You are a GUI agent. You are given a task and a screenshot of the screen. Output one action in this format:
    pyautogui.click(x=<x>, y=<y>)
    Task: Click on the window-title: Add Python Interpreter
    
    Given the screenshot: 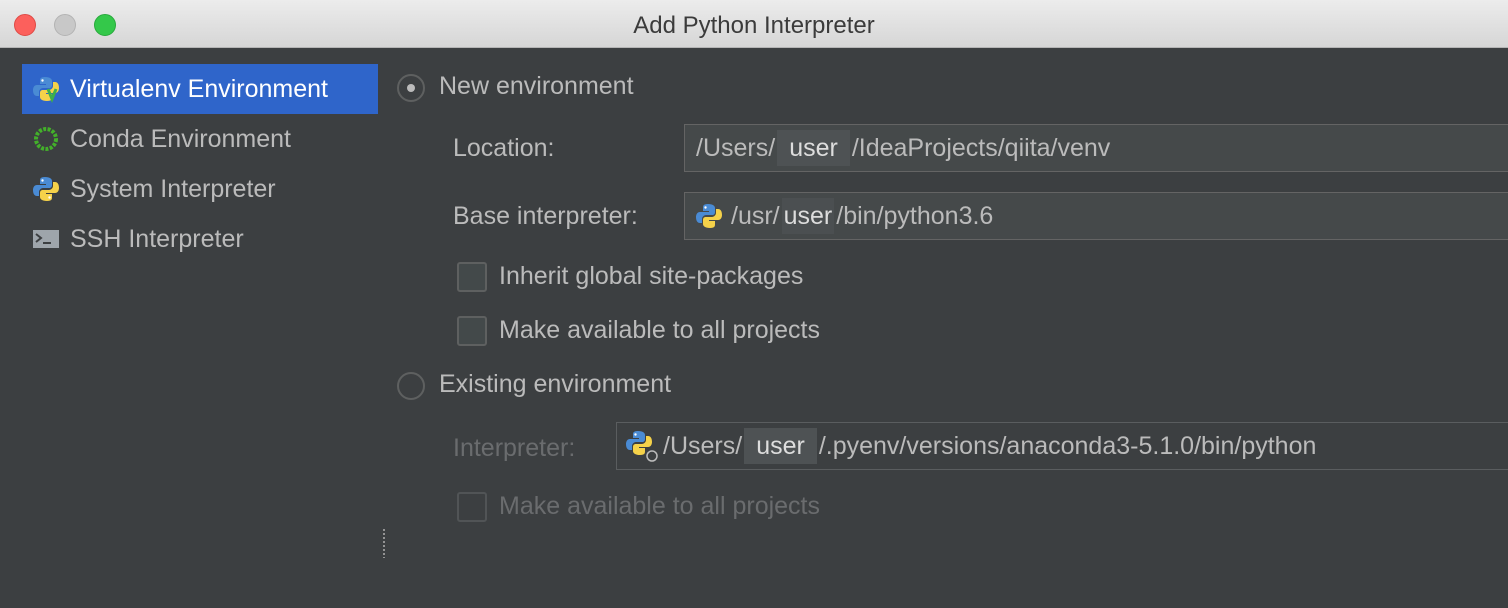 What is the action you would take?
    pyautogui.click(x=754, y=25)
    